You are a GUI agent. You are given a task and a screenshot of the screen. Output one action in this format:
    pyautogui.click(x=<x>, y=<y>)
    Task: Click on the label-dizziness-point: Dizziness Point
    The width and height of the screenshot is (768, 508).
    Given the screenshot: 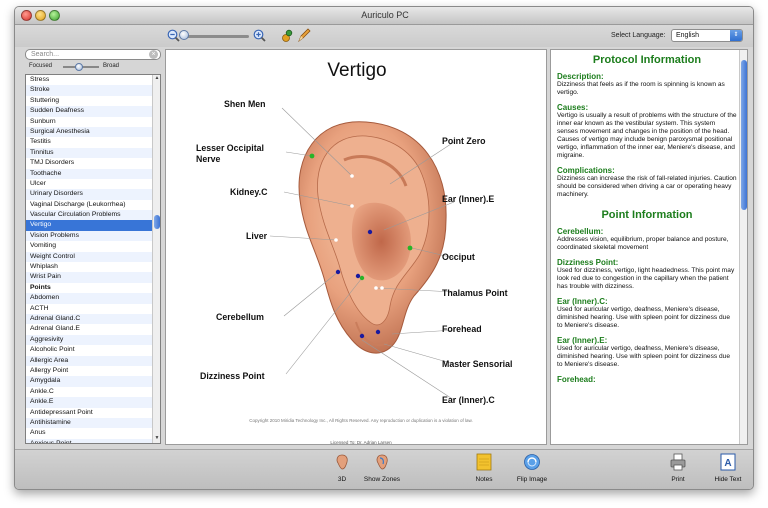 What is the action you would take?
    pyautogui.click(x=232, y=376)
    